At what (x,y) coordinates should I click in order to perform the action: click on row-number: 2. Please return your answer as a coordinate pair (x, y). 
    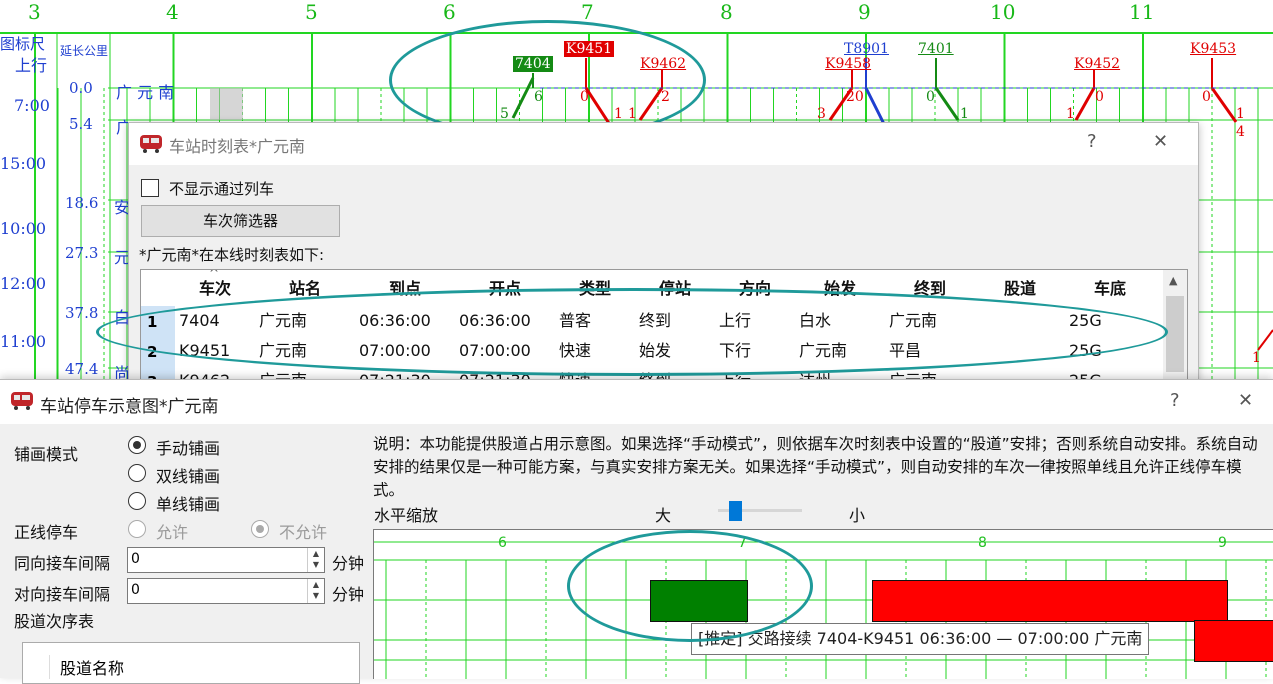
    Looking at the image, I should click on (158, 351).